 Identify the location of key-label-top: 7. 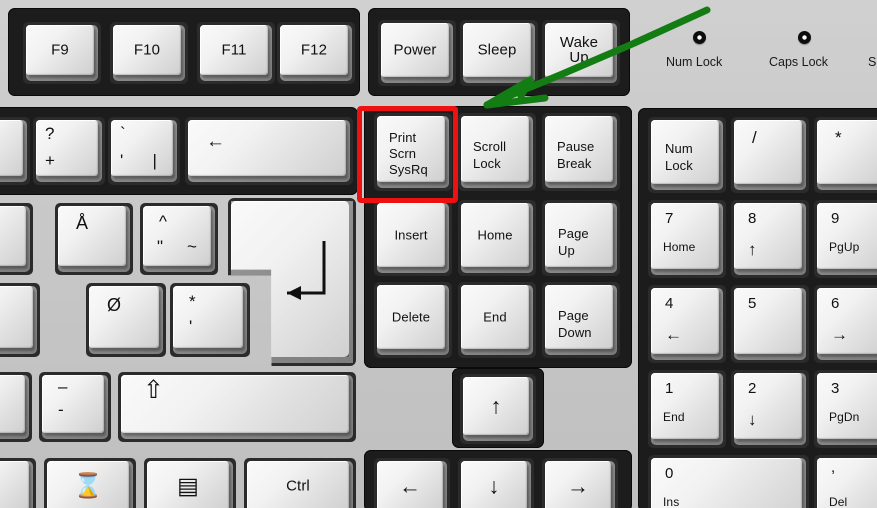
(669, 218).